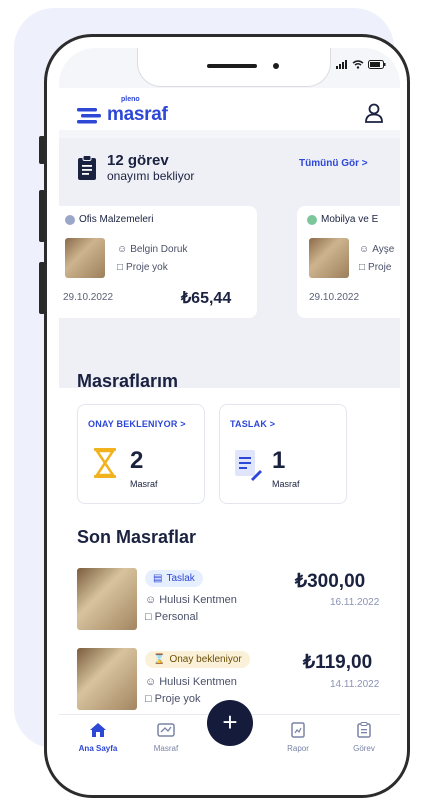 The image size is (425, 801). I want to click on draft-link: TASLAK >, so click(252, 424).